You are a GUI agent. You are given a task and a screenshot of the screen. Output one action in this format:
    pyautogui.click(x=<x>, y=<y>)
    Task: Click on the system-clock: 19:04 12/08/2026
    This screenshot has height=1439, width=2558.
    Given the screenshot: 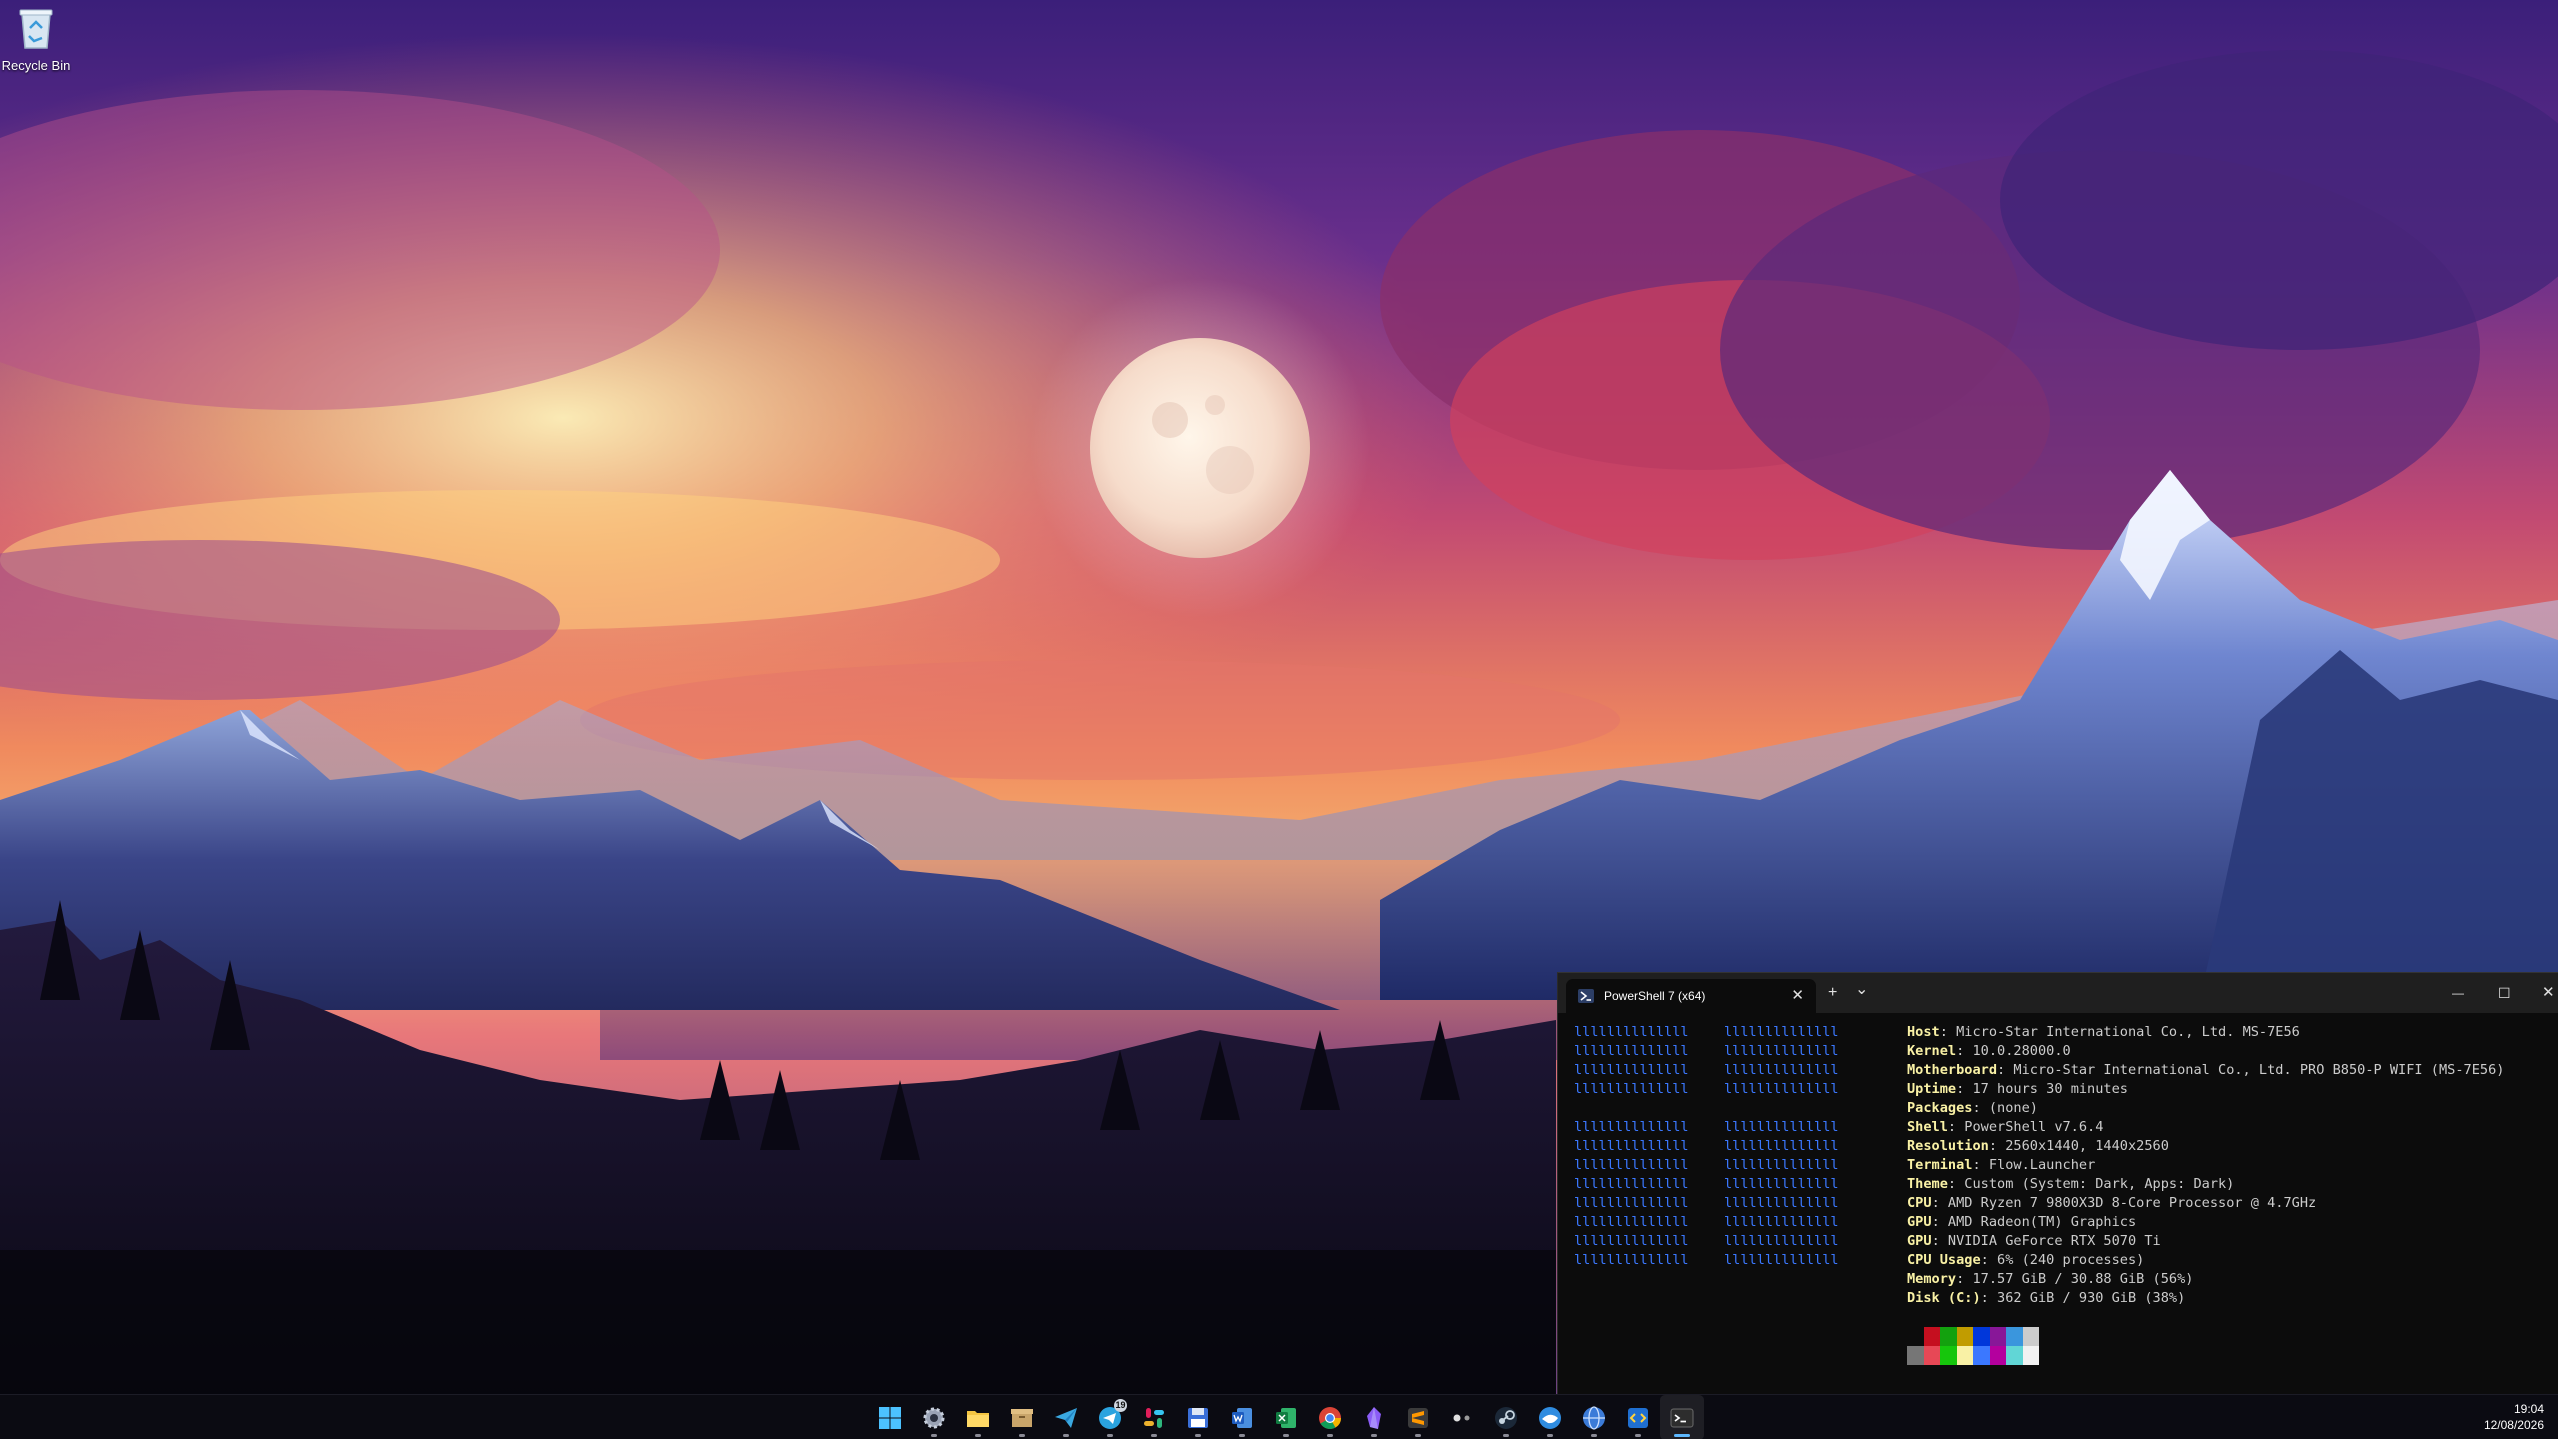 What is the action you would take?
    pyautogui.click(x=2514, y=1417)
    